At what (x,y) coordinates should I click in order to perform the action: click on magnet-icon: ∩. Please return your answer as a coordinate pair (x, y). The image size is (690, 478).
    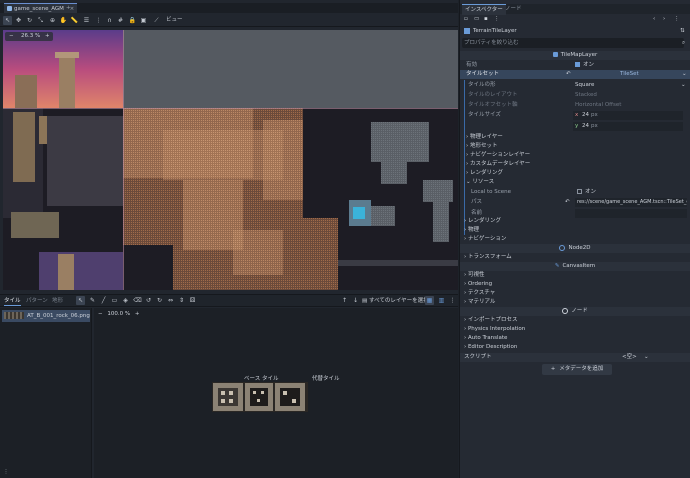
    Looking at the image, I should click on (109, 20).